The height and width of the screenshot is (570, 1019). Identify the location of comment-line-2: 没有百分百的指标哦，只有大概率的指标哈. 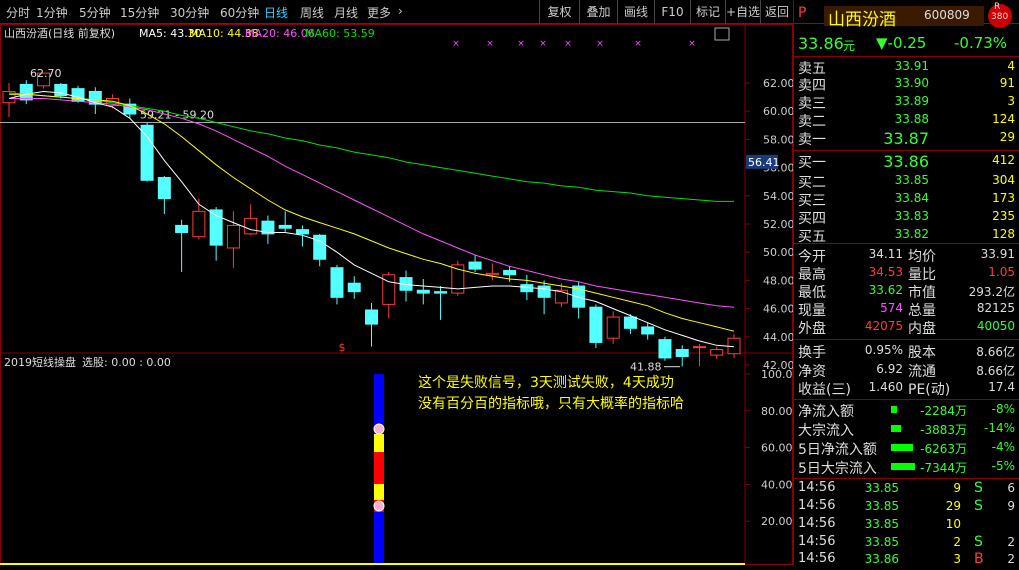
(551, 403).